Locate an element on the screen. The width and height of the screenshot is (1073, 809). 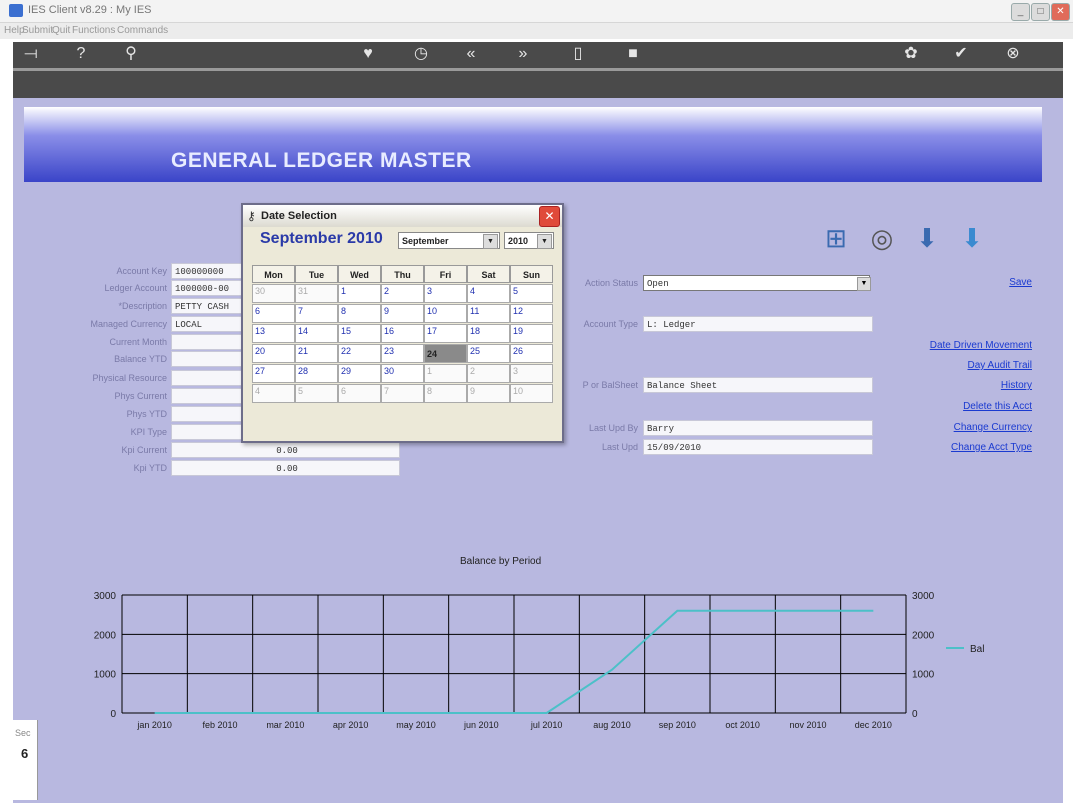
field-input: L: Ledger is located at coordinates (758, 324).